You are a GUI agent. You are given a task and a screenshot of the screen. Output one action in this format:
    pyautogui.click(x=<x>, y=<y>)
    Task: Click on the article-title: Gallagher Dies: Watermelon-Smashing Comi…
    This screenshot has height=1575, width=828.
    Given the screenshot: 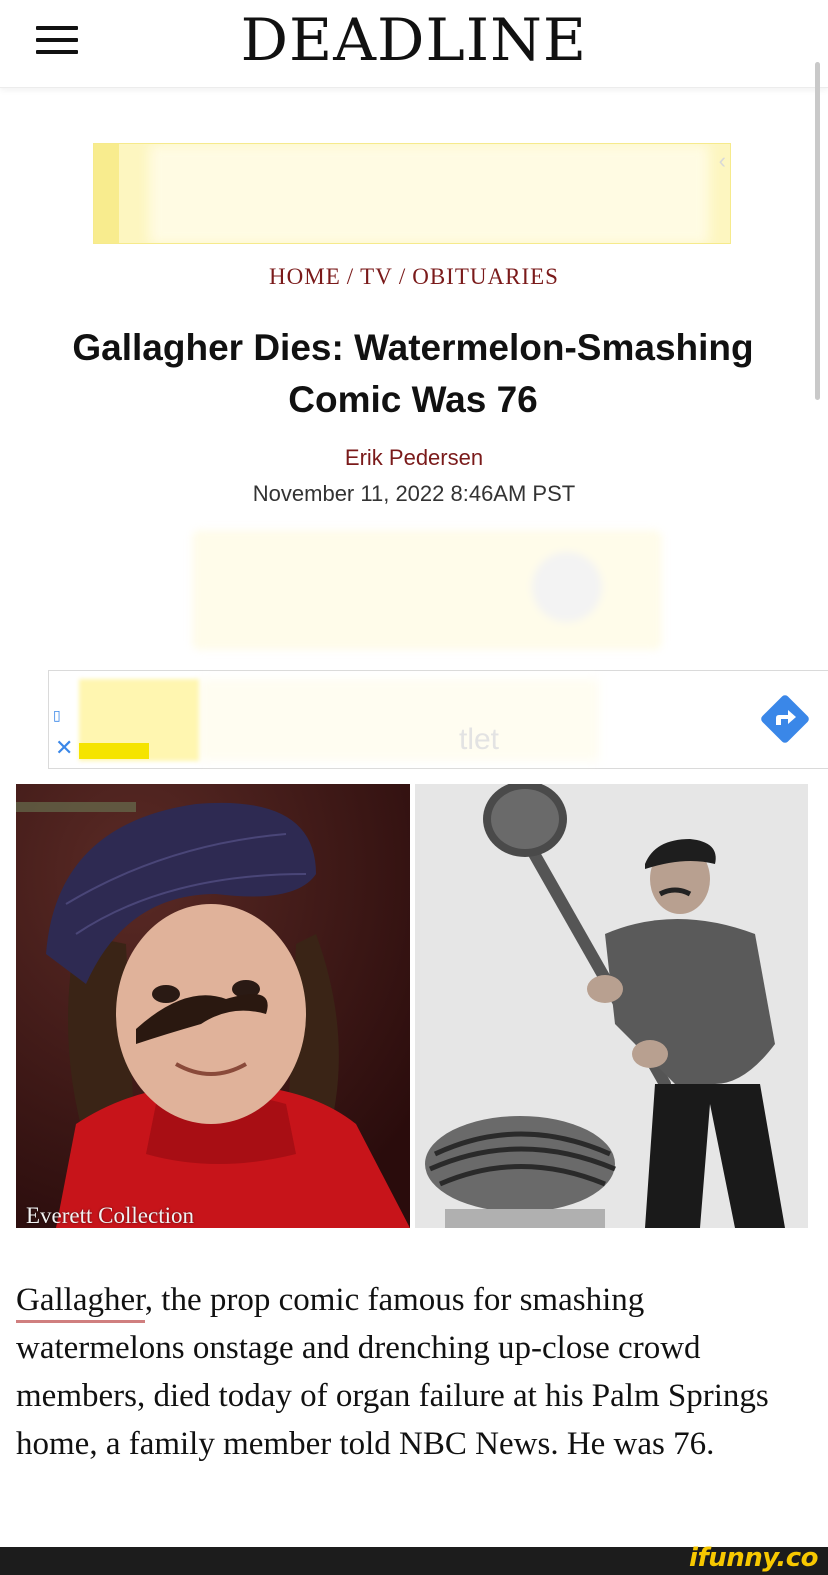 What is the action you would take?
    pyautogui.click(x=413, y=373)
    